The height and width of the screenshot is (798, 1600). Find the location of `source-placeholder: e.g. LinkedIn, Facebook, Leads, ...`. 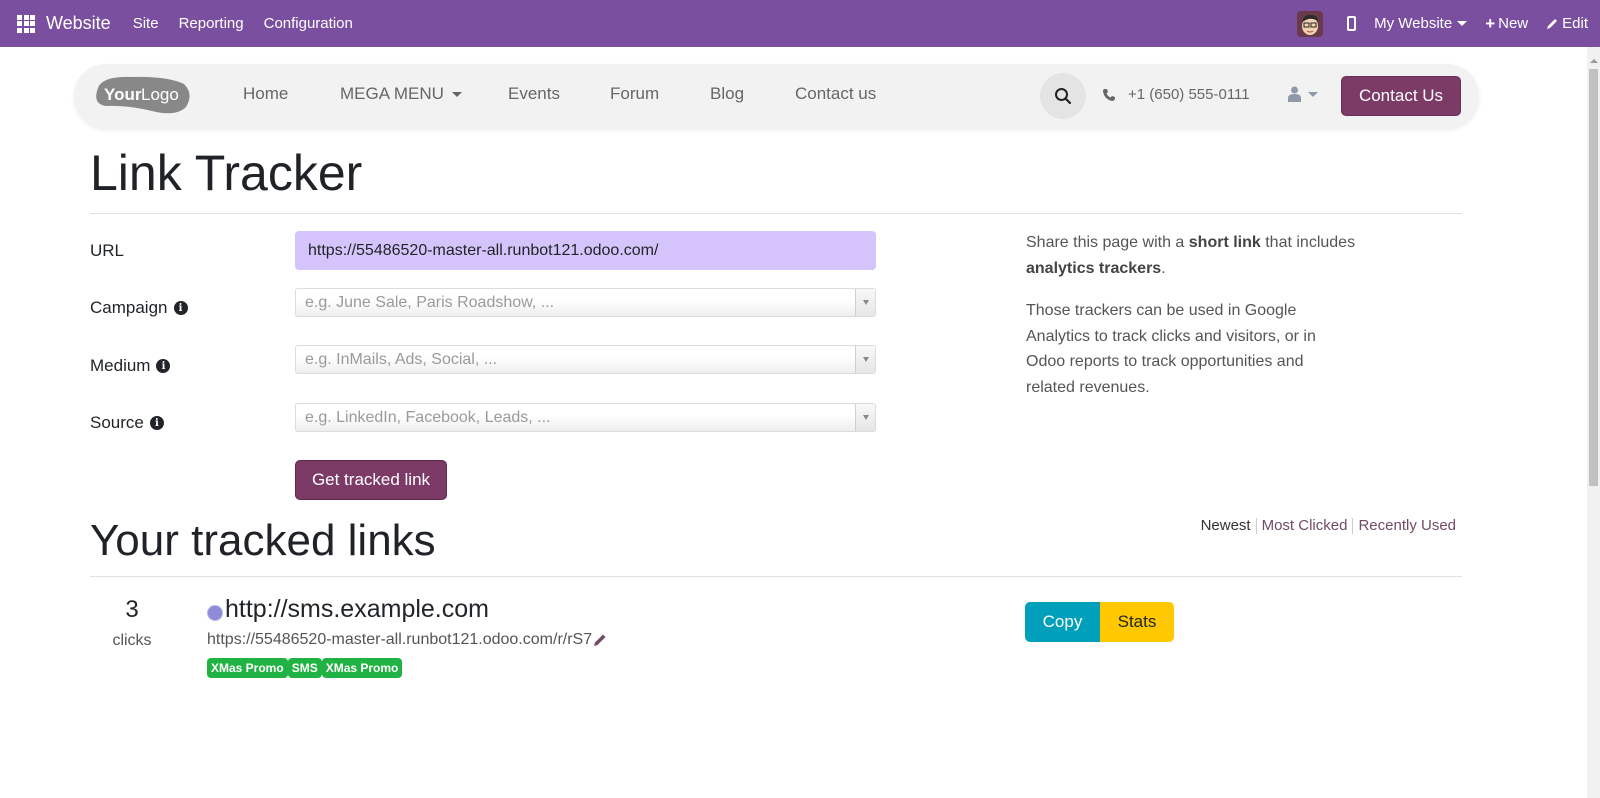

source-placeholder: e.g. LinkedIn, Facebook, Leads, ... is located at coordinates (428, 417).